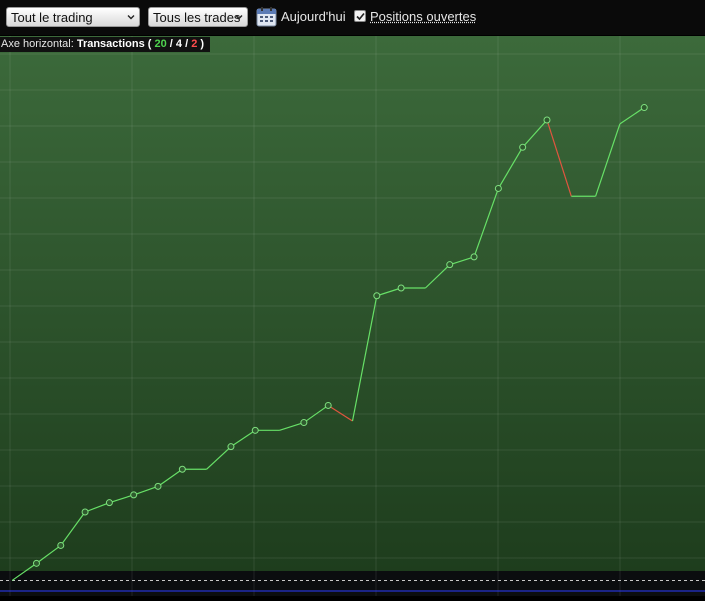 This screenshot has width=705, height=601. I want to click on checkmark-icon, so click(360, 16).